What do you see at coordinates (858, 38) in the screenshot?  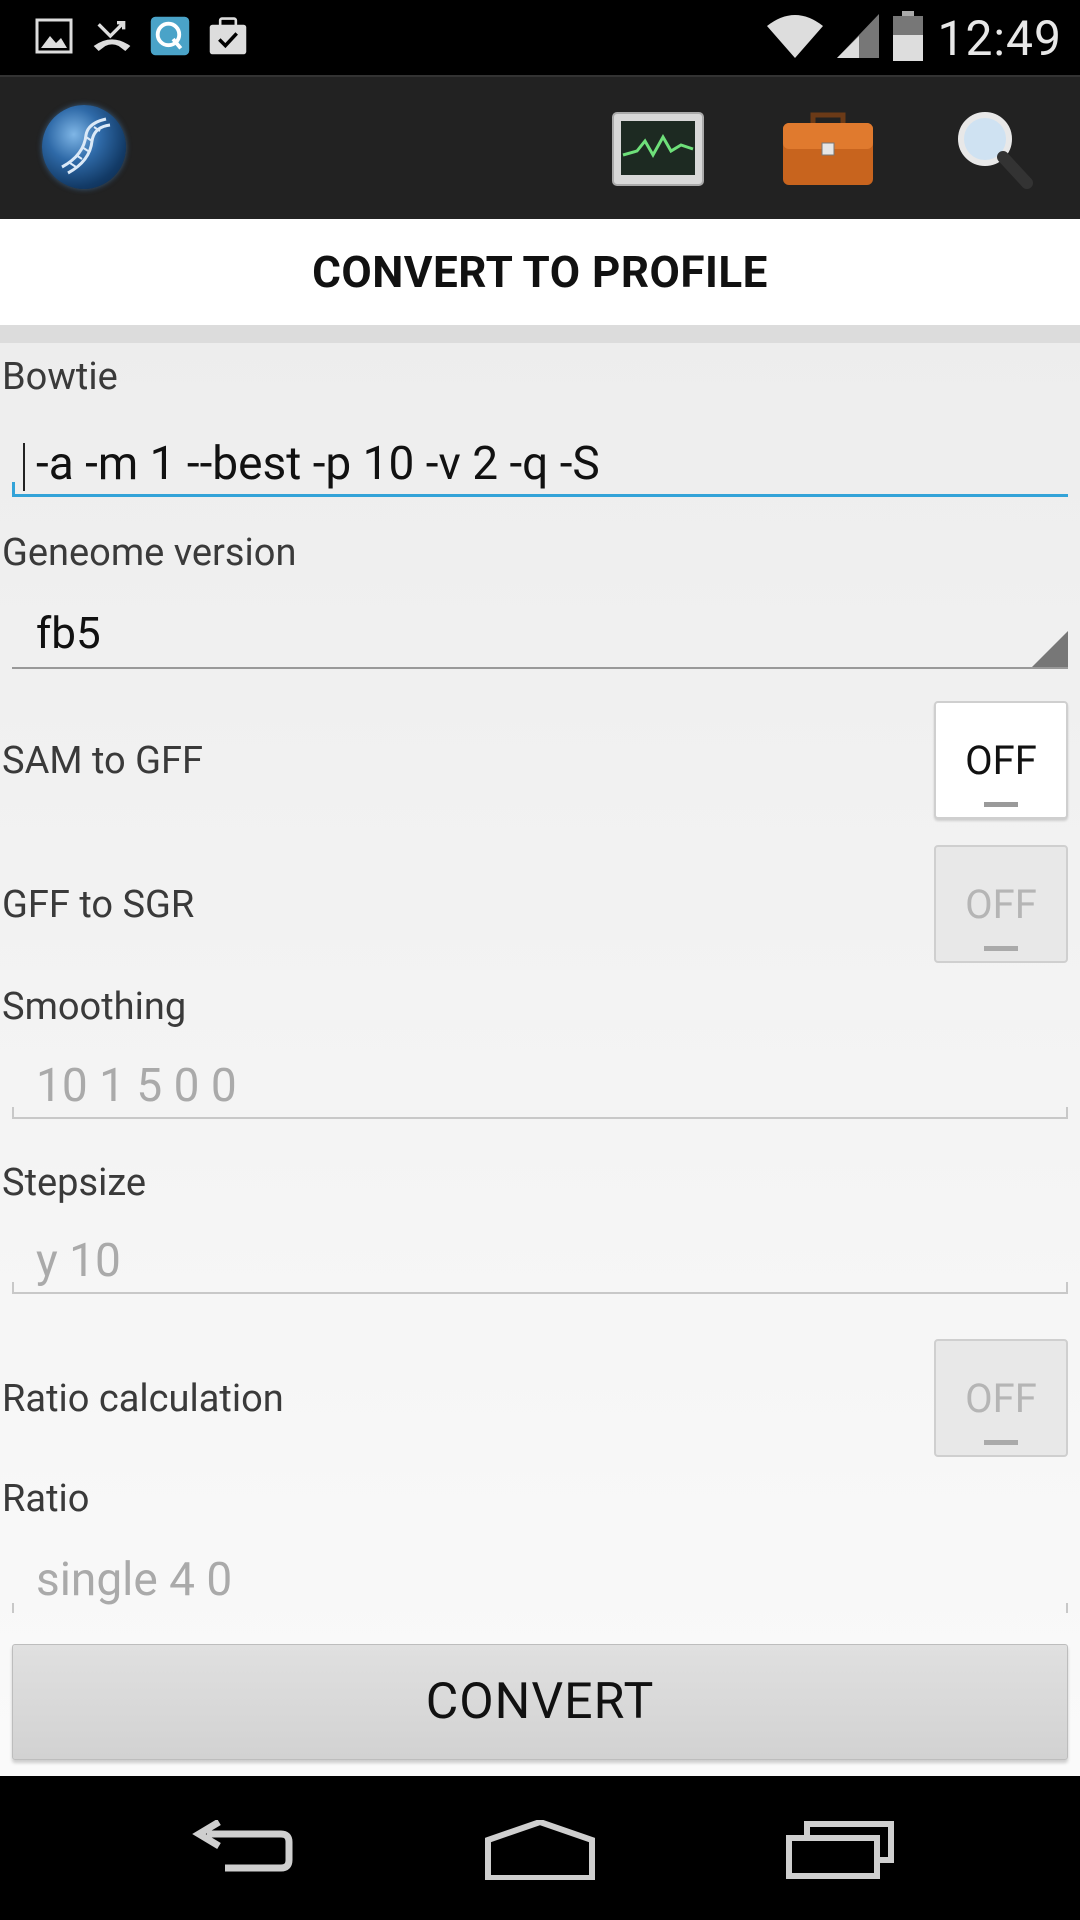 I see `signal-icon` at bounding box center [858, 38].